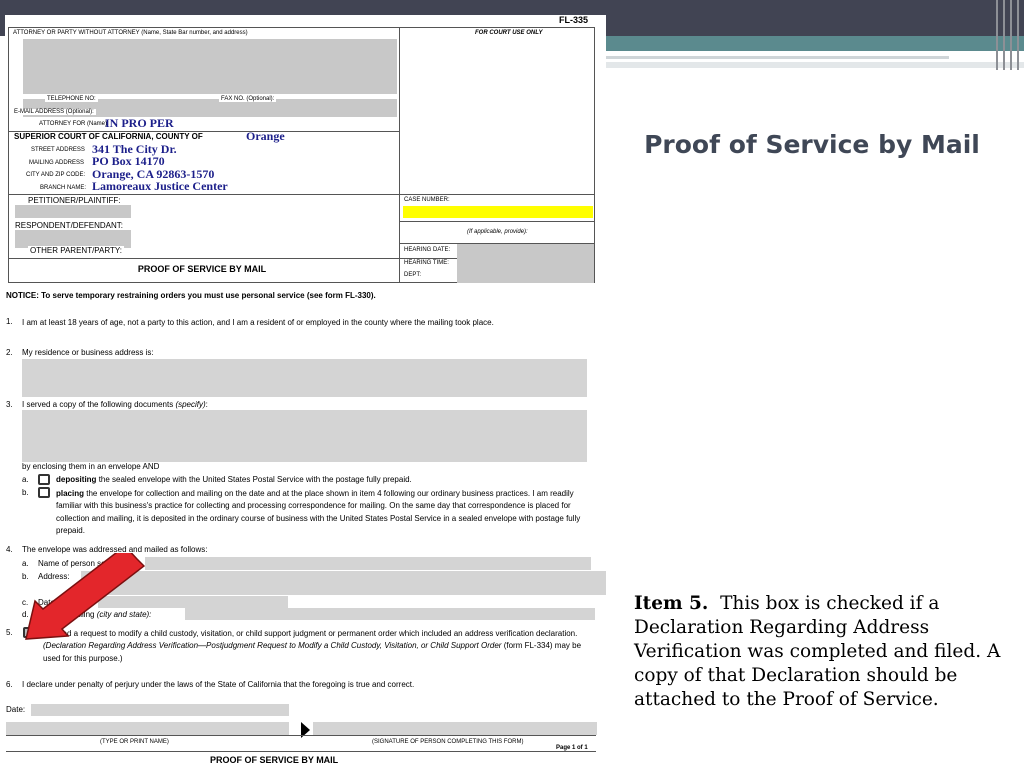  Describe the element at coordinates (9, 549) in the screenshot. I see `item4-number: 4.` at that location.